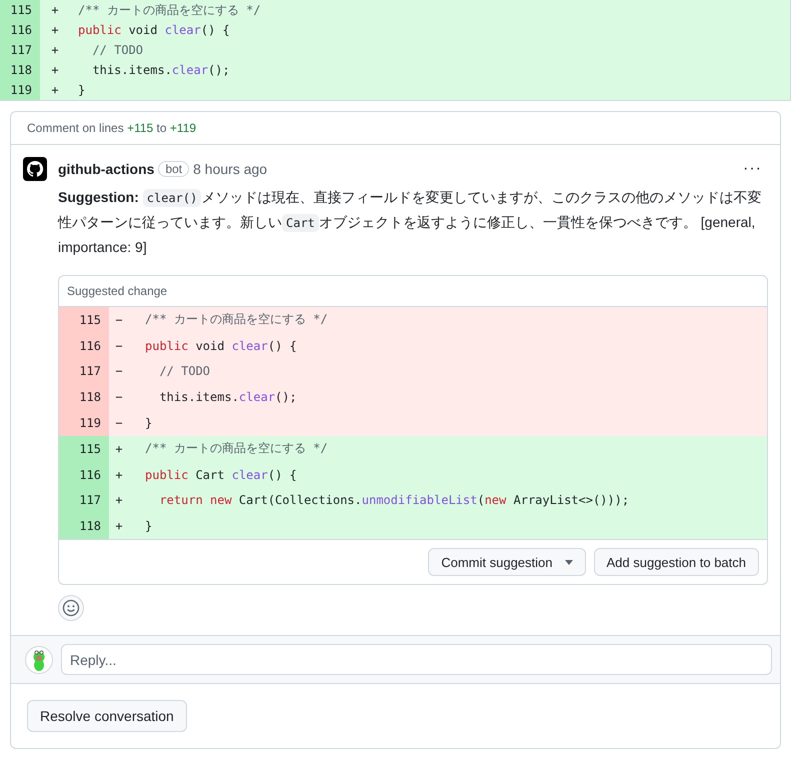  What do you see at coordinates (410, 222) in the screenshot?
I see `comment-body: Suggestion: clear() メソッドは現在、直接フィールドを変更していますが、このクラスの他のメソッドは不変性パターンに従っています。新しい Cart オブジェクトを返すように修正し、一貫性を保つべきです。 [general, importance: 9]` at bounding box center [410, 222].